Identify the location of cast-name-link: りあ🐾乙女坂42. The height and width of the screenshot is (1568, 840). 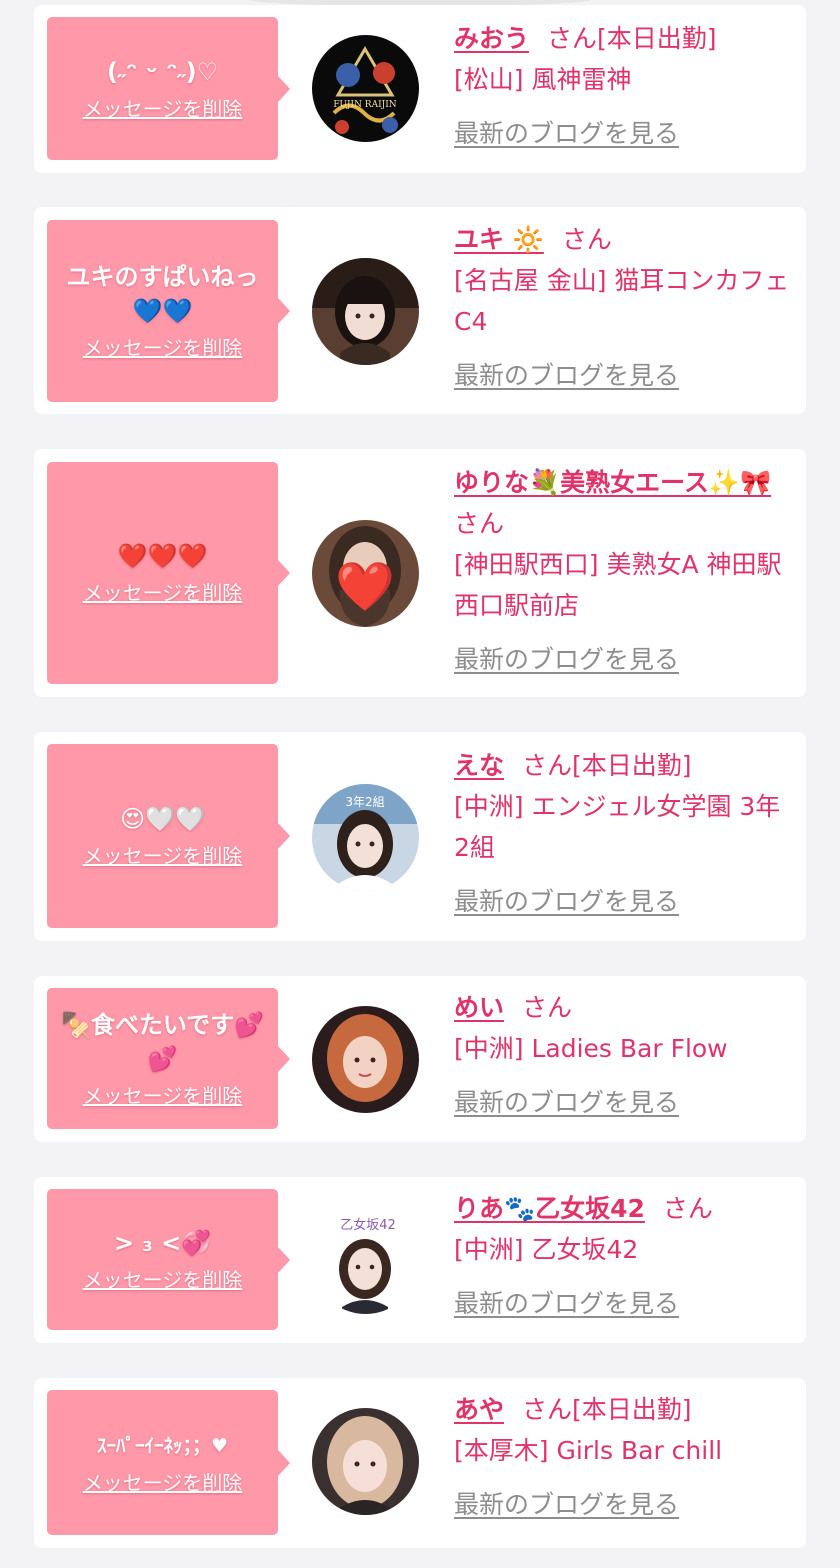
(549, 1208).